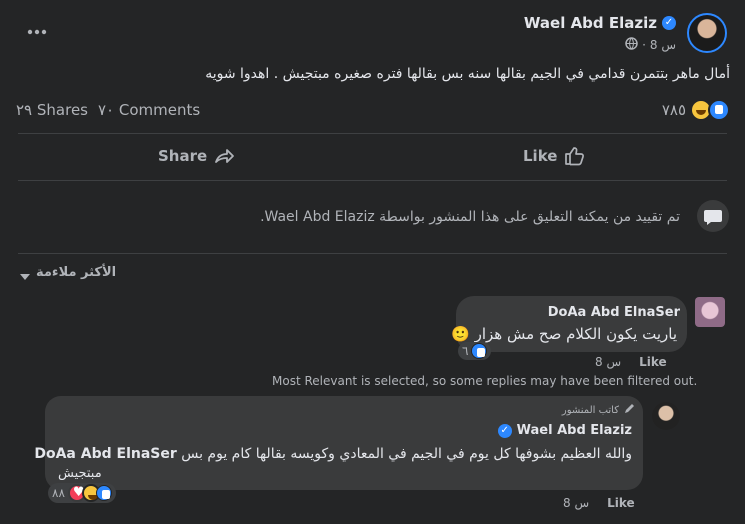 The height and width of the screenshot is (524, 745). Describe the element at coordinates (225, 156) in the screenshot. I see `share-arrow-icon` at that location.